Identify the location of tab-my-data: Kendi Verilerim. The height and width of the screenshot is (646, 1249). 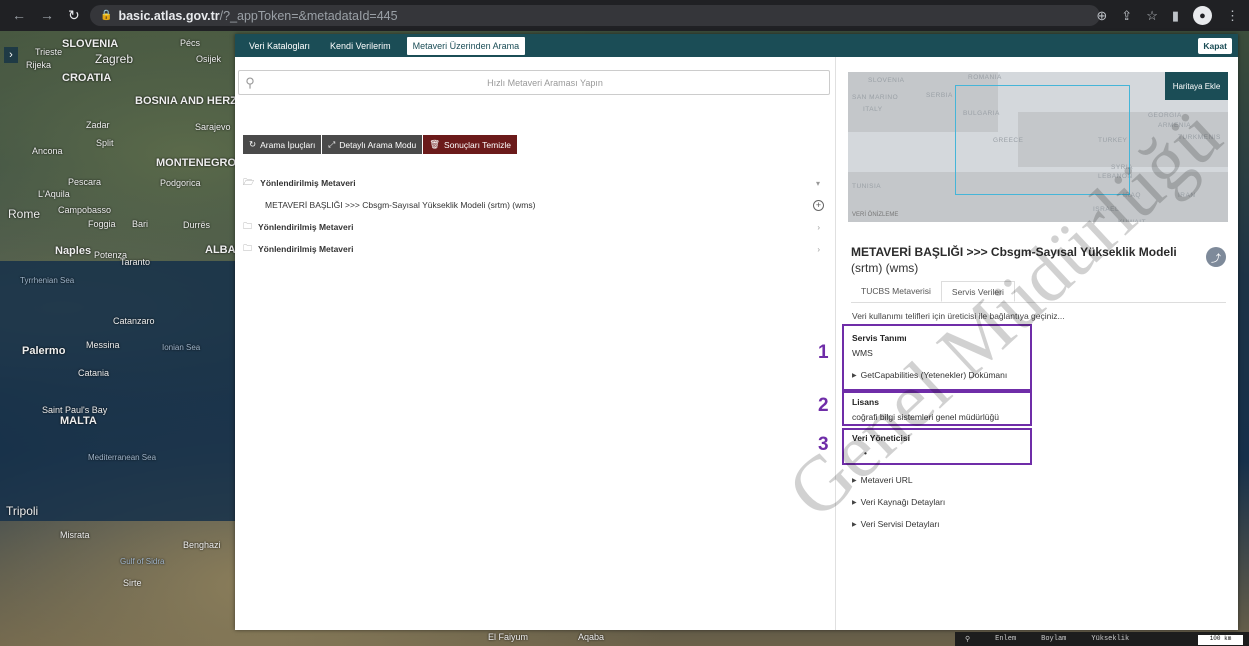
(360, 46).